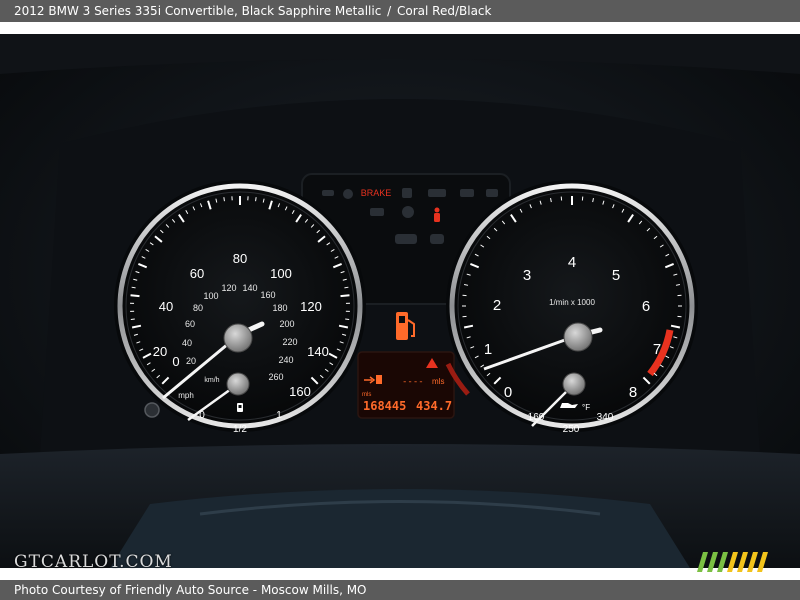 This screenshot has height=600, width=800. What do you see at coordinates (187, 343) in the screenshot?
I see `kmh-label-40: 40` at bounding box center [187, 343].